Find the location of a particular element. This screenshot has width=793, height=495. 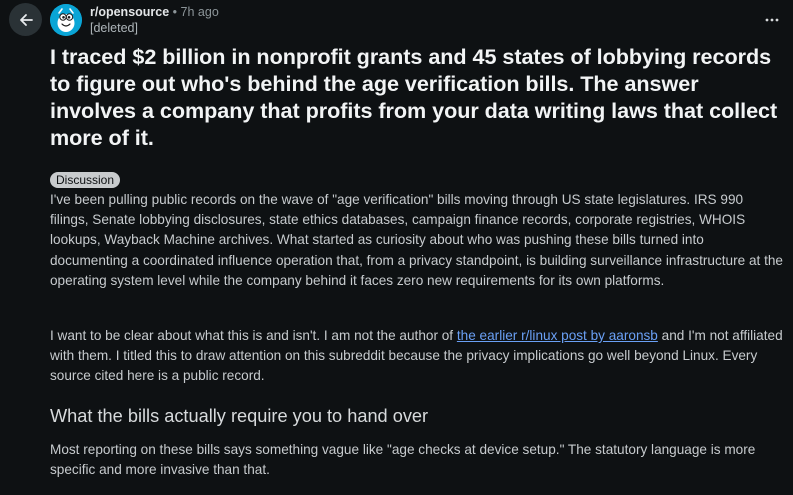

post-time: 7h ago is located at coordinates (199, 12).